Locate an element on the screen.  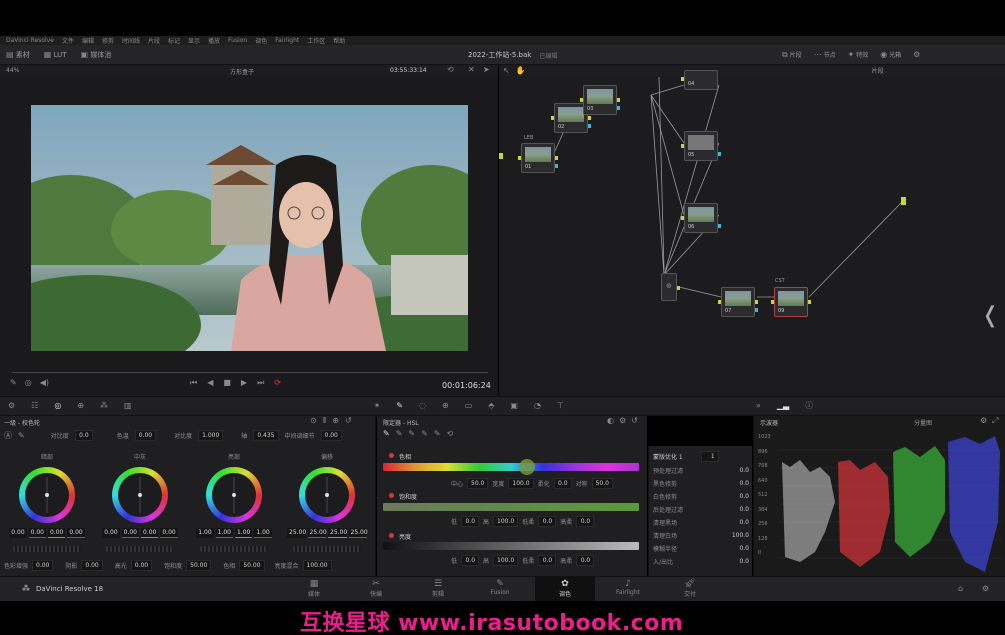
contrast2-field: 1.000 is located at coordinates (211, 435).